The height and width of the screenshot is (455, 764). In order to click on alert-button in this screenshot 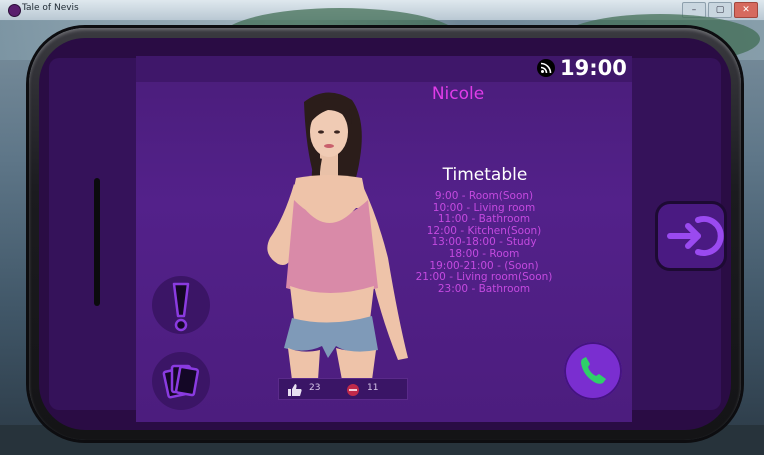, I will do `click(181, 305)`.